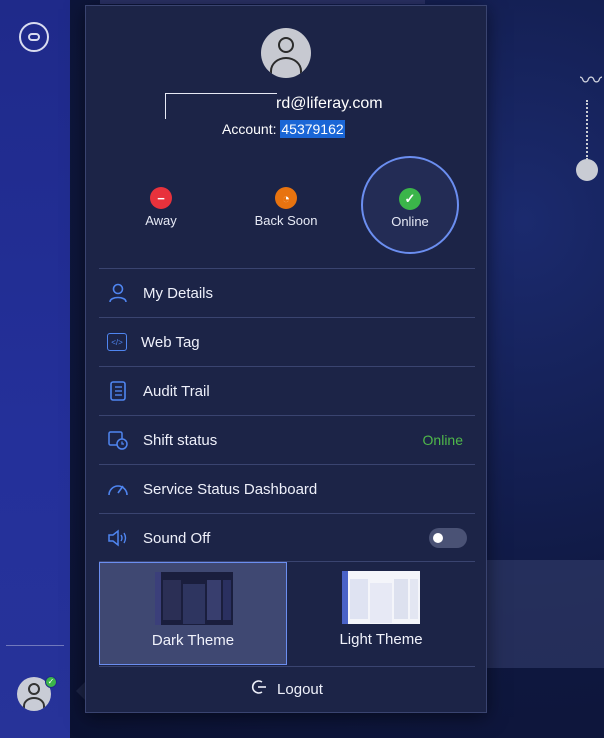  I want to click on notebook-icon, so click(118, 391).